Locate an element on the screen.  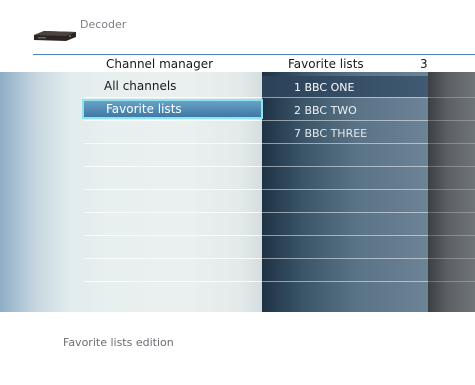
right-panel-title: Favorite lists is located at coordinates (326, 64).